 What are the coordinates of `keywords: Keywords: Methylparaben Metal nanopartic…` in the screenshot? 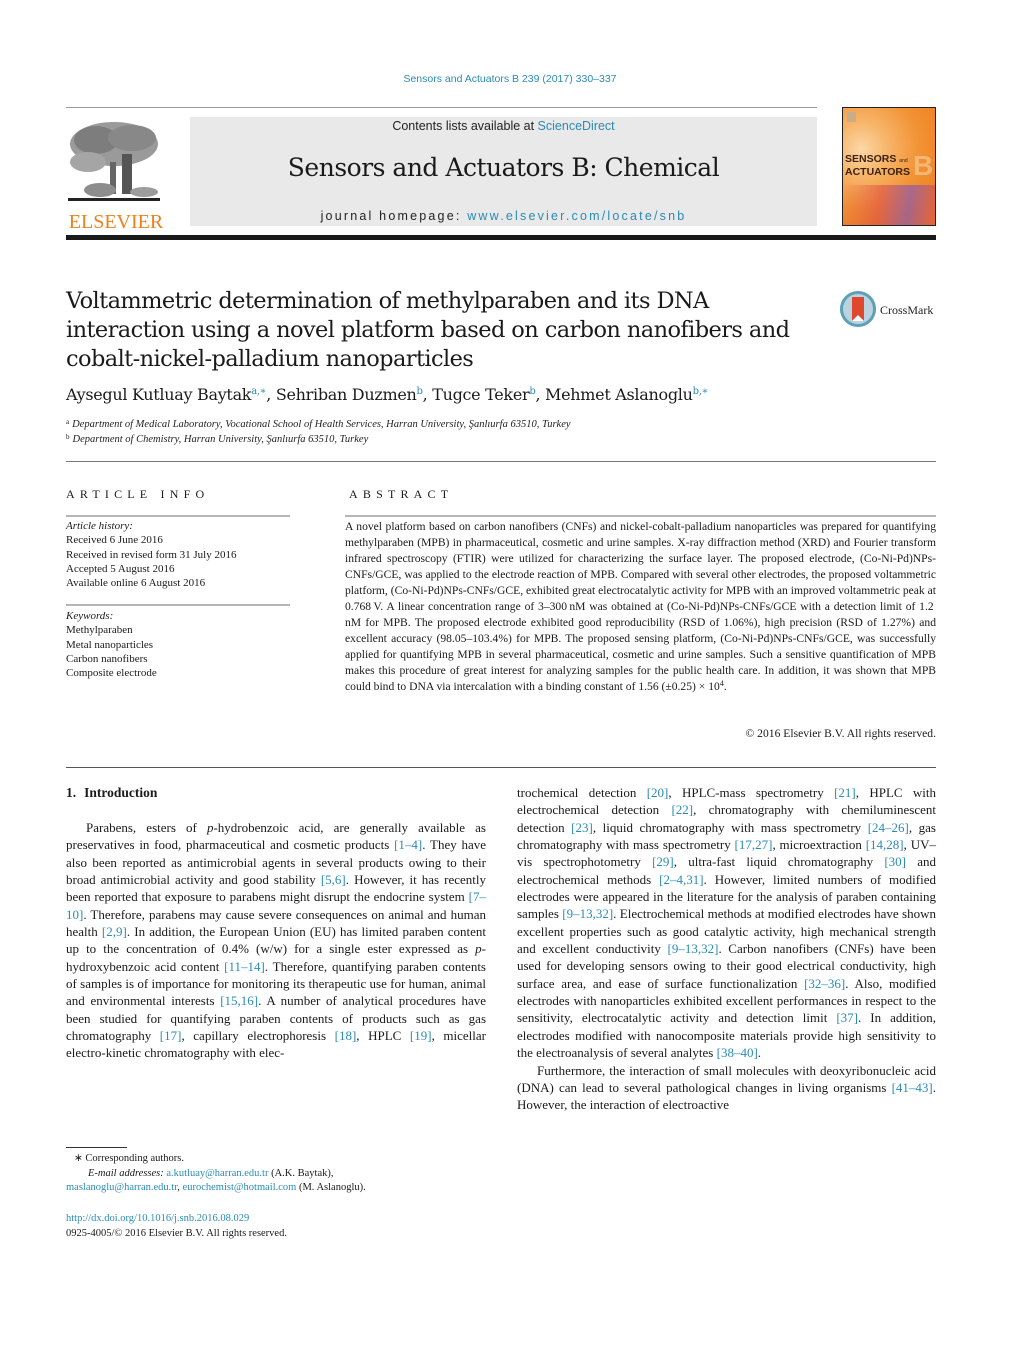 It's located at (178, 644).